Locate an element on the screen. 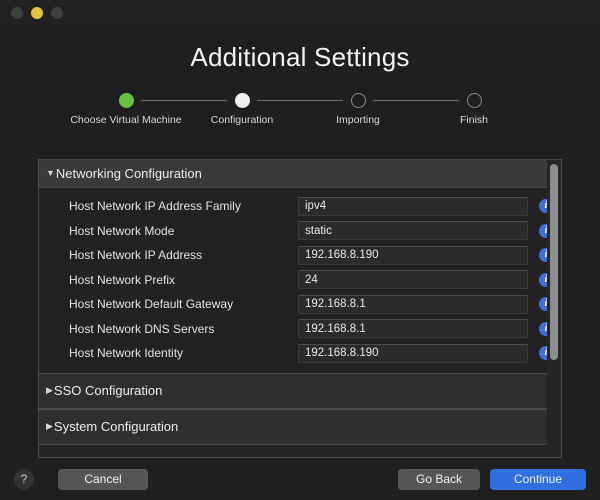 This screenshot has height=500, width=600. traffic-lights is located at coordinates (37, 13).